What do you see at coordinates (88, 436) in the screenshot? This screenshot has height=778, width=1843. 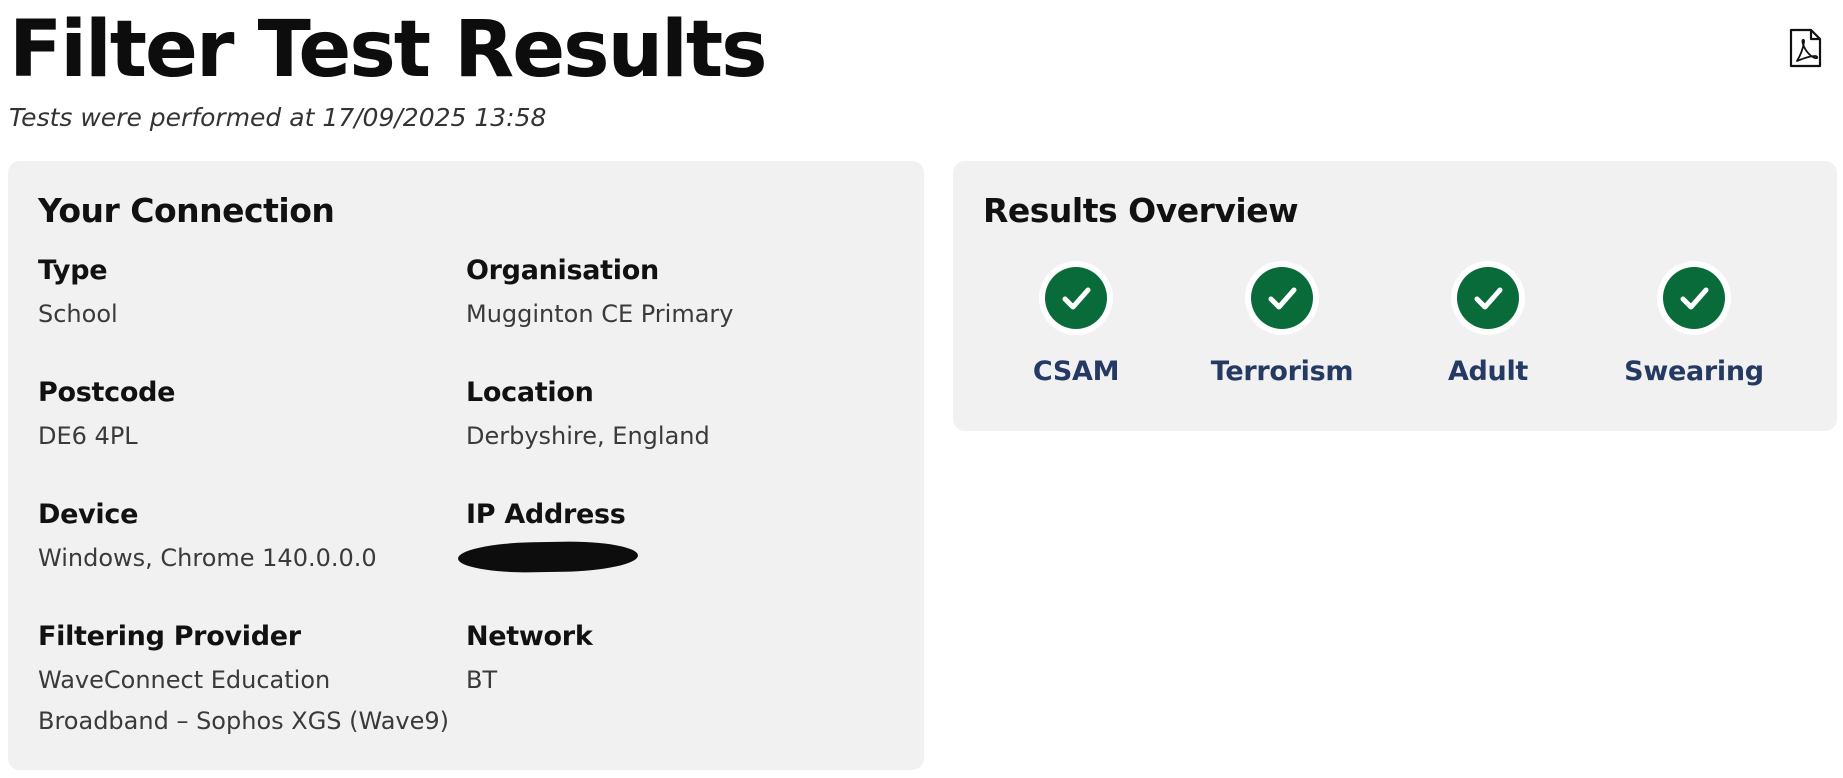 I see `field-value: DE6 4PL` at bounding box center [88, 436].